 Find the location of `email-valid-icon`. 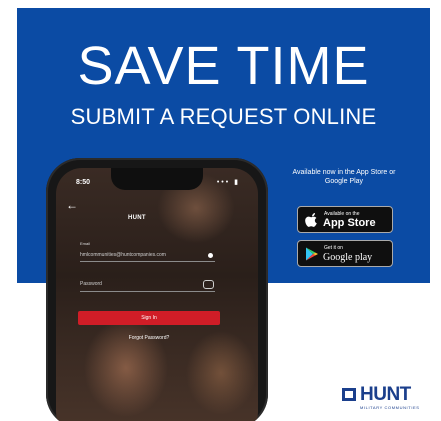

email-valid-icon is located at coordinates (210, 255).